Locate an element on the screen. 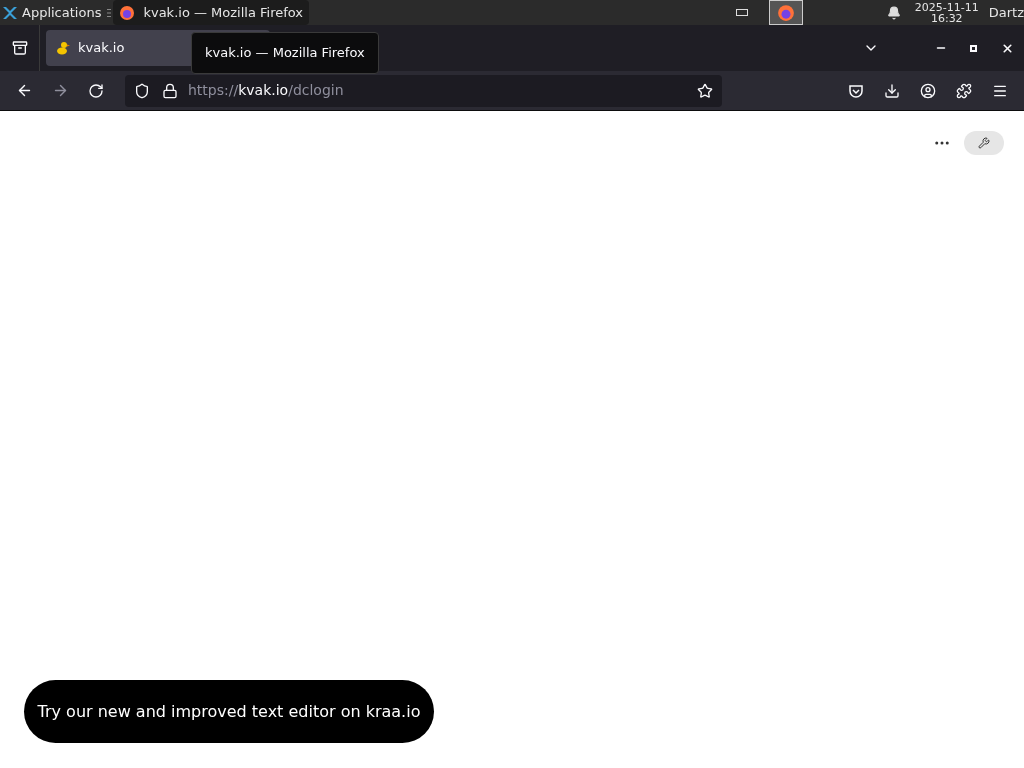 The image size is (1024, 768). user-name: Dartz is located at coordinates (1004, 12).